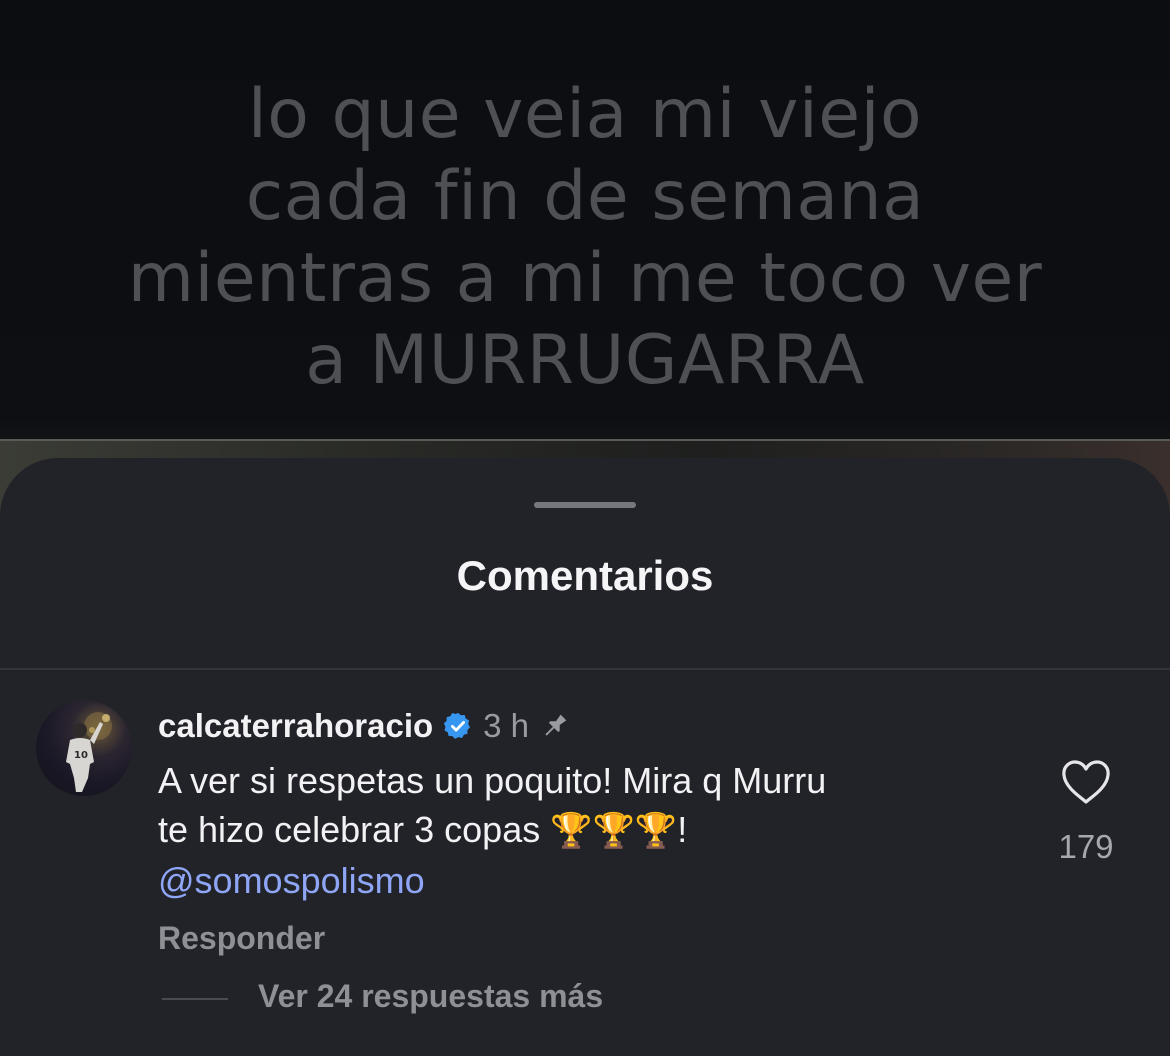 The width and height of the screenshot is (1170, 1056). Describe the element at coordinates (349, 829) in the screenshot. I see `comment-text-fragment: te hizo celebrar 3 copas` at that location.